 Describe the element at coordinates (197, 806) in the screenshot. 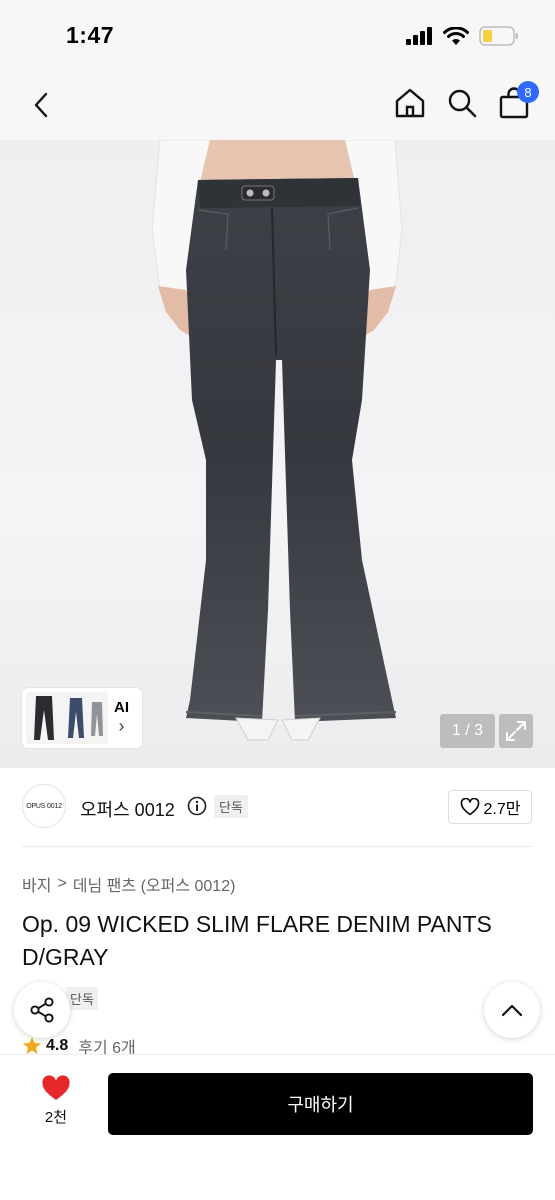

I see `info-icon` at that location.